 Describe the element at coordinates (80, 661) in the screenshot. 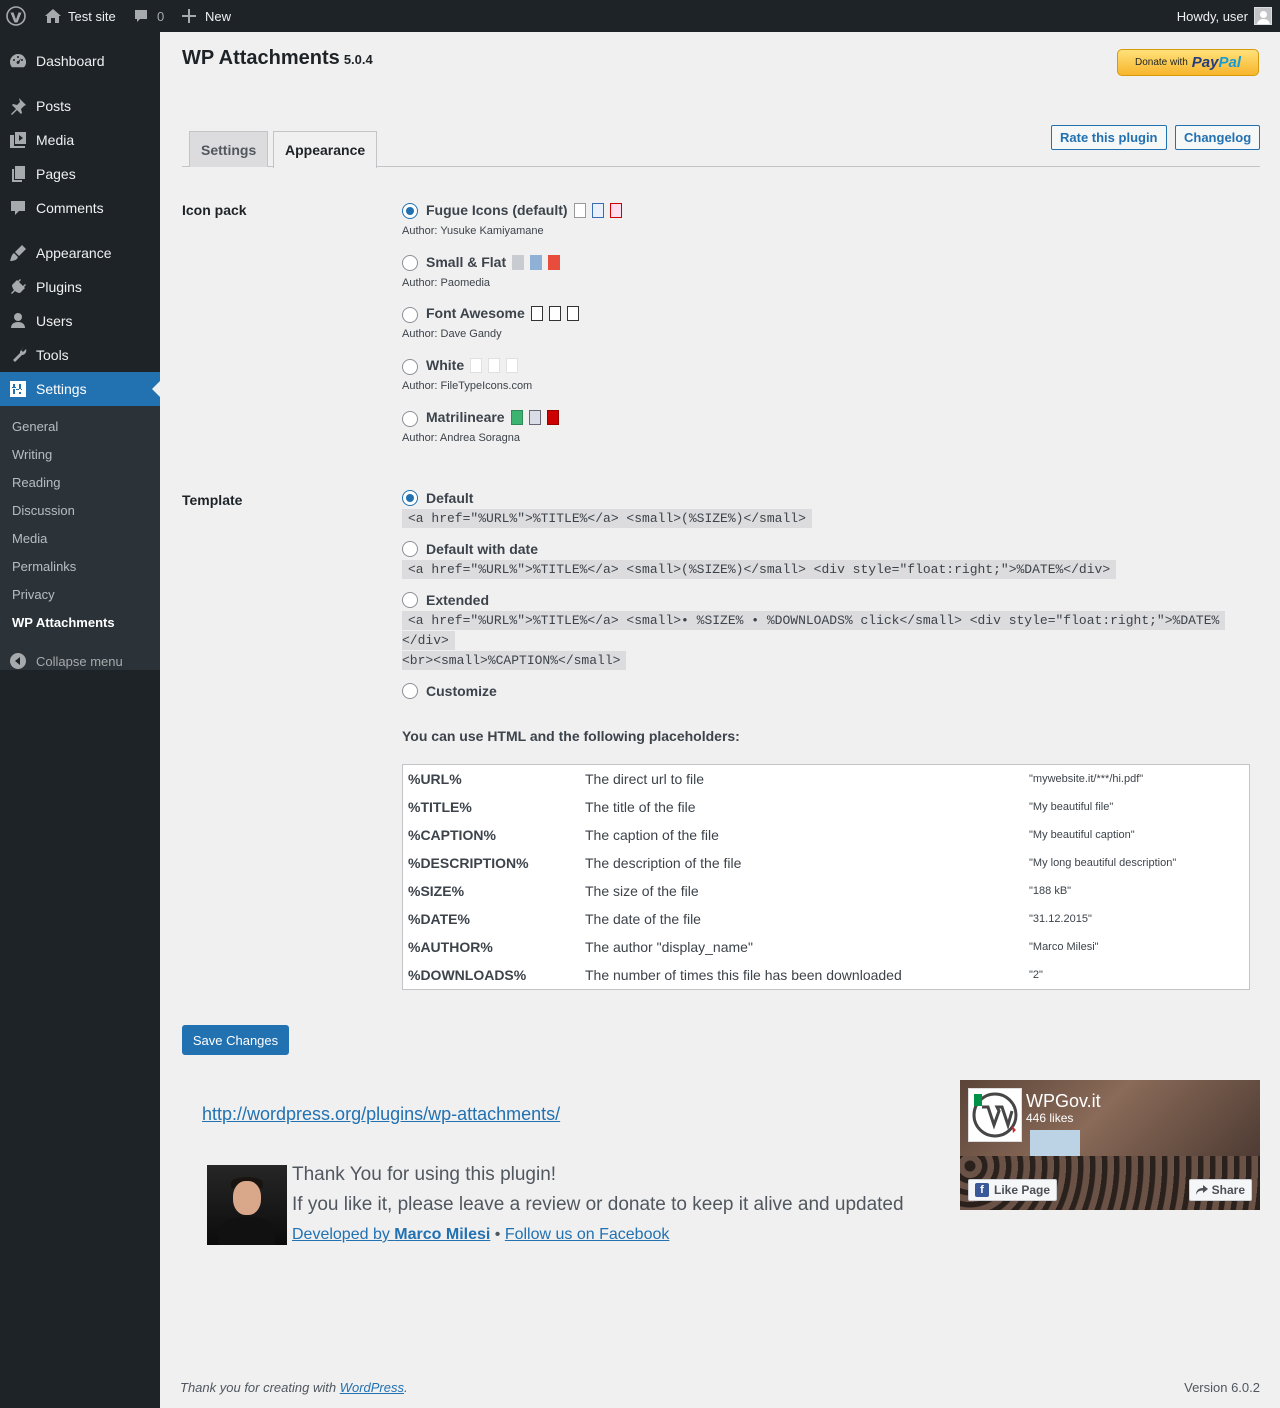

I see `collapse-menu-button: Collapse menu` at that location.